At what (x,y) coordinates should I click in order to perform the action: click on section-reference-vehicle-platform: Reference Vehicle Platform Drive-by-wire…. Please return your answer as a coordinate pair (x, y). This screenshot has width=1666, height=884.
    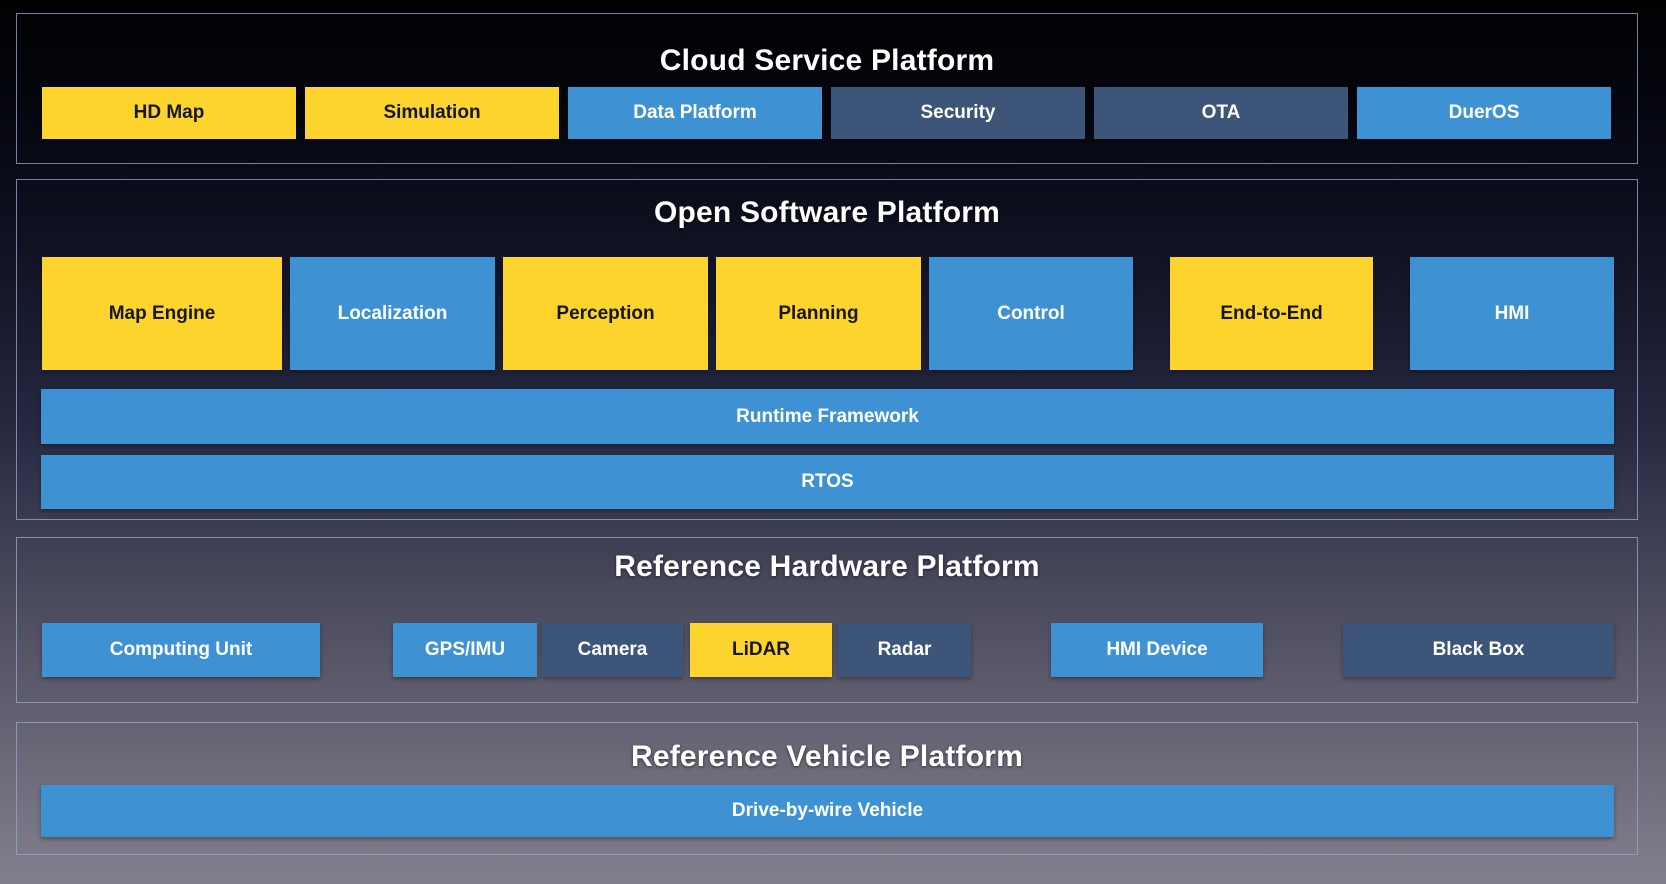
    Looking at the image, I should click on (827, 788).